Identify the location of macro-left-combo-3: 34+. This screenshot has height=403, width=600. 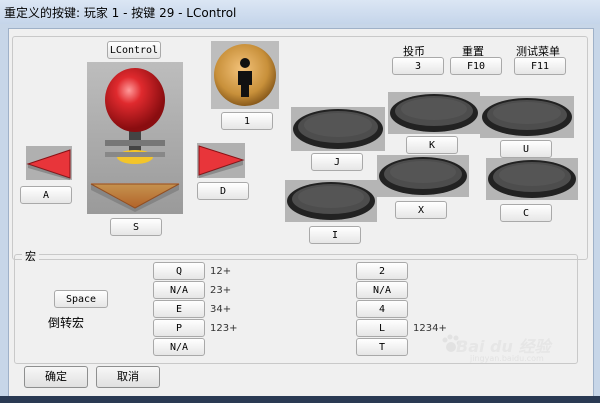
(221, 309).